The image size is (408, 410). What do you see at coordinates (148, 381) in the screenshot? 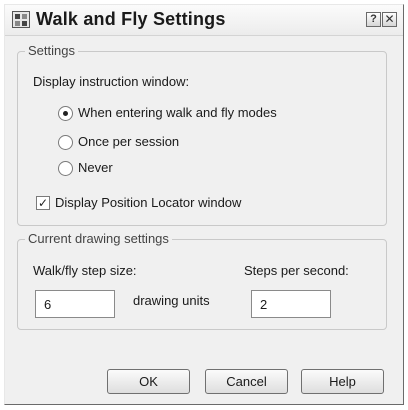
I see `ok-button: OK` at bounding box center [148, 381].